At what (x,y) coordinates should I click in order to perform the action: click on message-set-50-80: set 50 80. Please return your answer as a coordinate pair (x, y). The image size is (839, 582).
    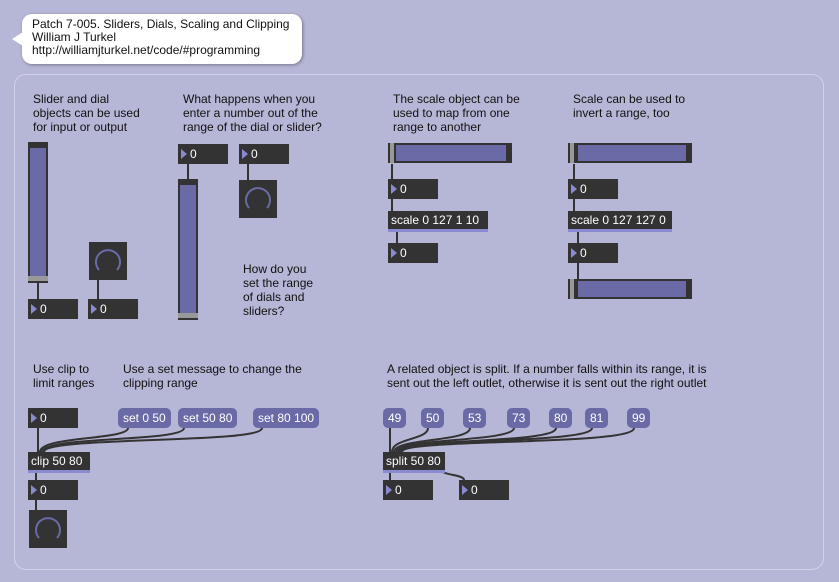
    Looking at the image, I should click on (208, 418).